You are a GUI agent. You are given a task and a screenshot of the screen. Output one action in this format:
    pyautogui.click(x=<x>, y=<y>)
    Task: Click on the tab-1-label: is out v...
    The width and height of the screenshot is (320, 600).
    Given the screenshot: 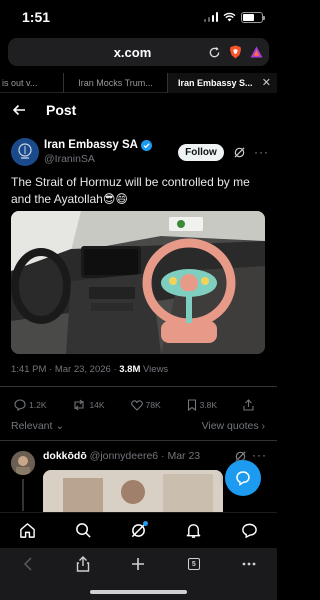 What is the action you would take?
    pyautogui.click(x=20, y=82)
    